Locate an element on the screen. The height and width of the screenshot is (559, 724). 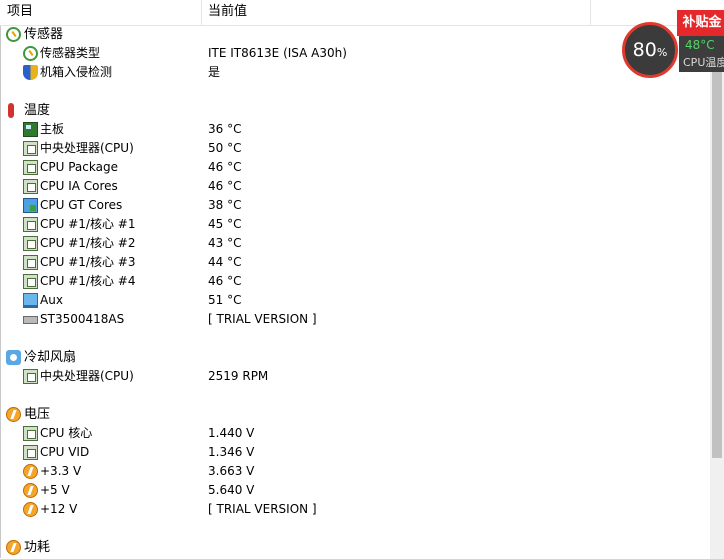
column-header-item: 项目 is located at coordinates (101, 12).